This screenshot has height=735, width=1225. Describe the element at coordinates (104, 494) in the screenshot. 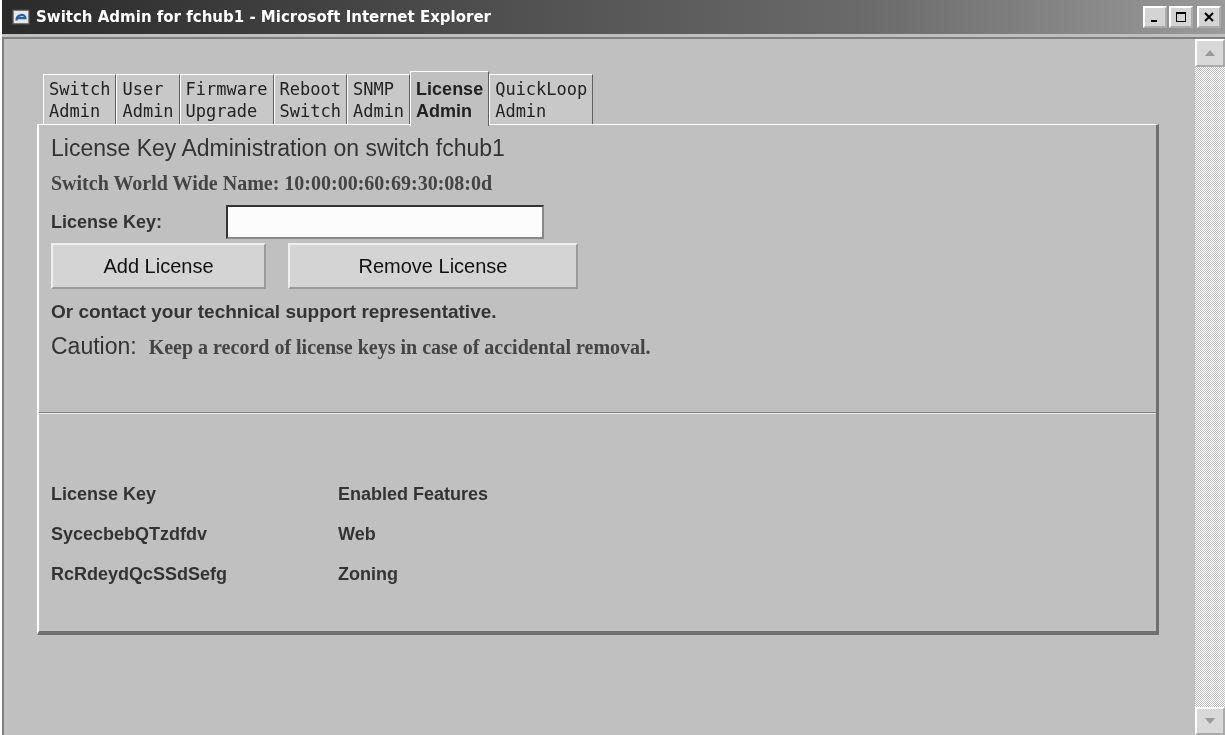

I see `column-header: License Key` at that location.